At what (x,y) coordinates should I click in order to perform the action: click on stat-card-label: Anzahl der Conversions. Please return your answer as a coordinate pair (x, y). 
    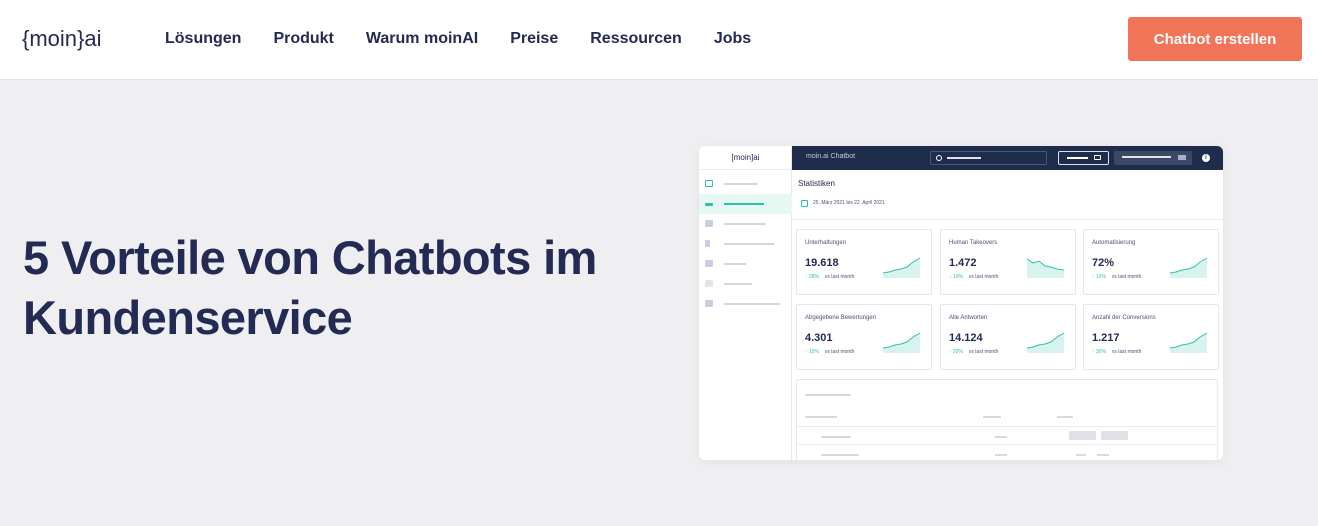
    Looking at the image, I should click on (1124, 318).